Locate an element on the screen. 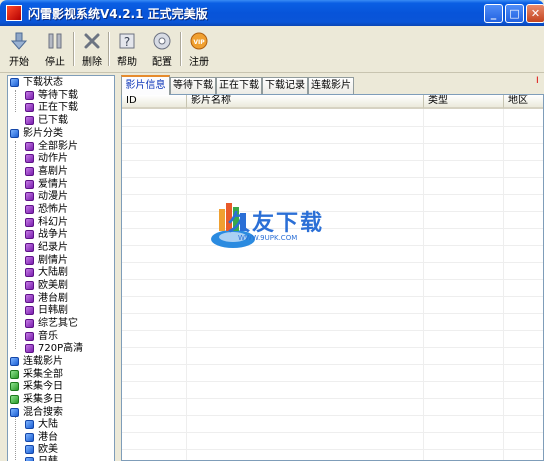 This screenshot has width=544, height=461. register-button: VIP 注册 is located at coordinates (199, 49).